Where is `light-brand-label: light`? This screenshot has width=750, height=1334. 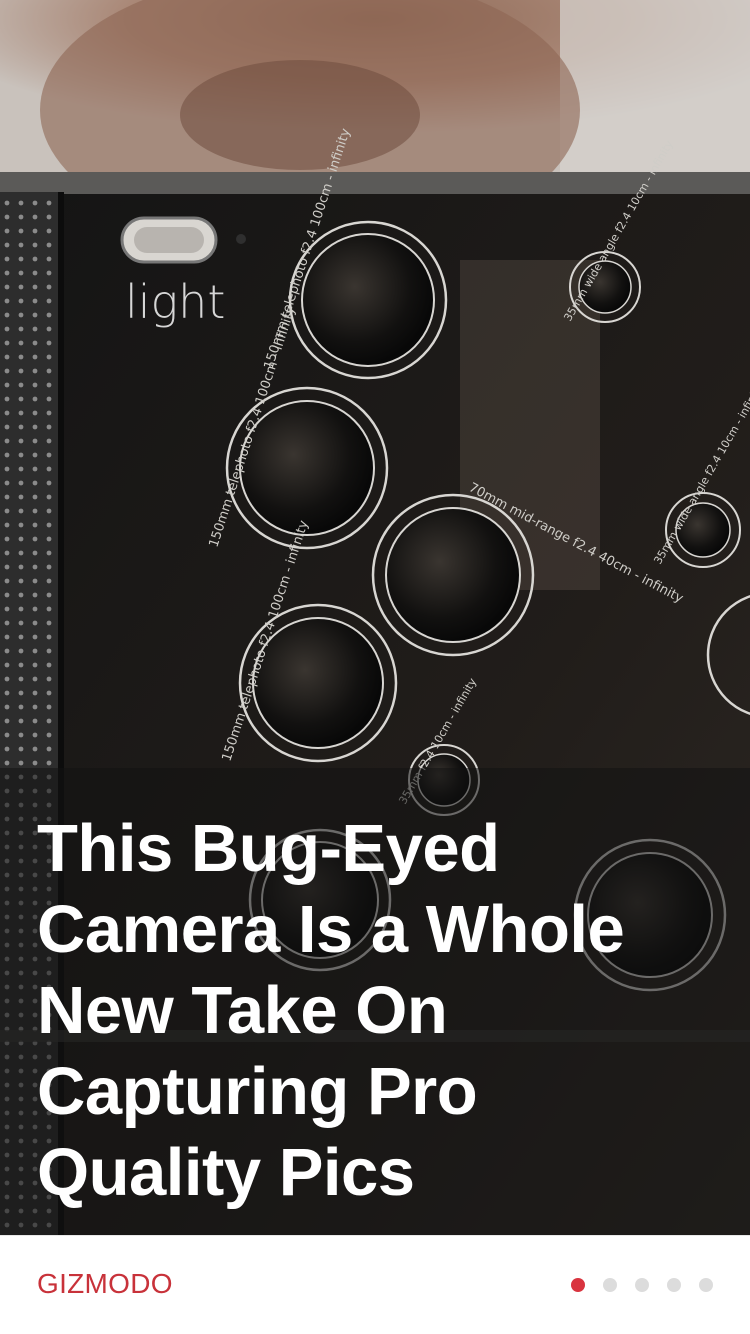
light-brand-label: light is located at coordinates (175, 302).